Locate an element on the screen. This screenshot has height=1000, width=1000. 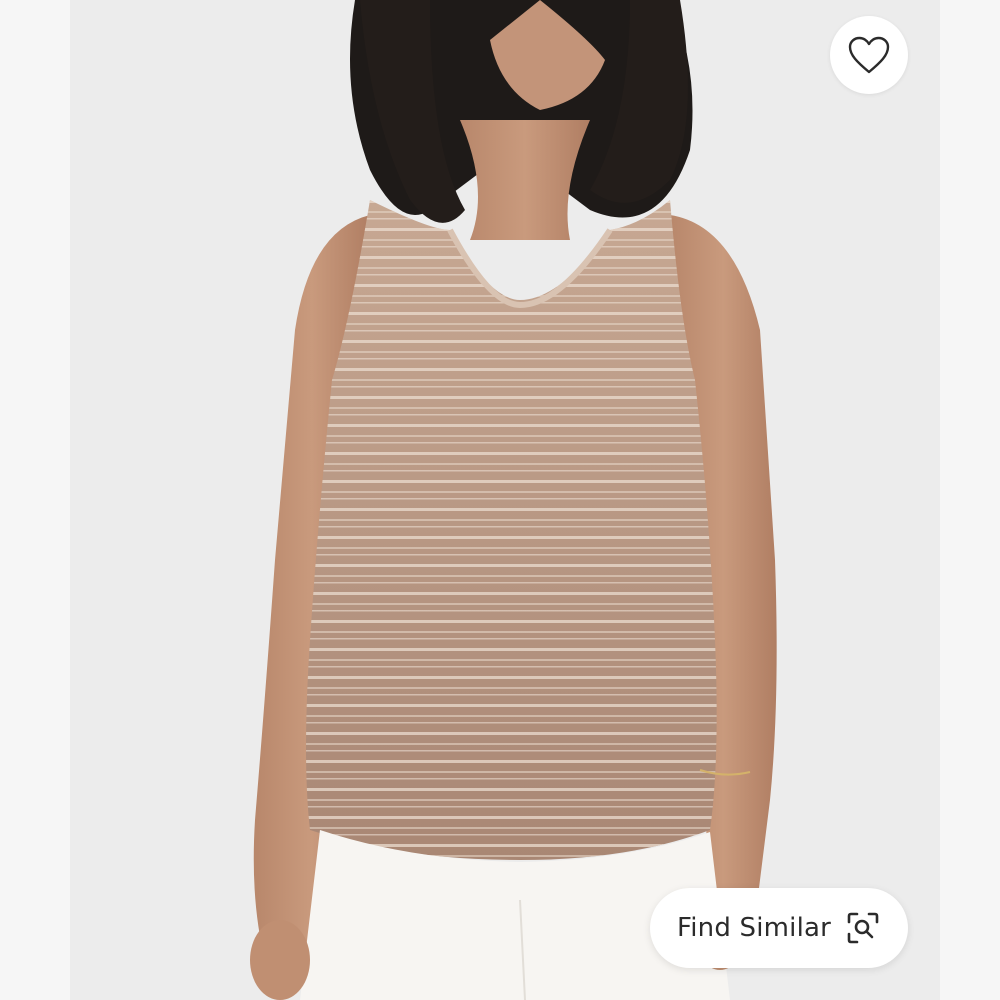
find-similar-label: Find Similar is located at coordinates (754, 928).